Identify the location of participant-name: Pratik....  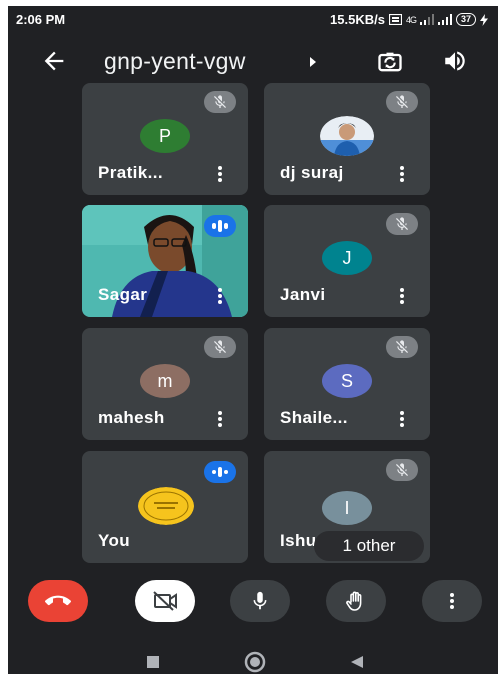
(131, 172).